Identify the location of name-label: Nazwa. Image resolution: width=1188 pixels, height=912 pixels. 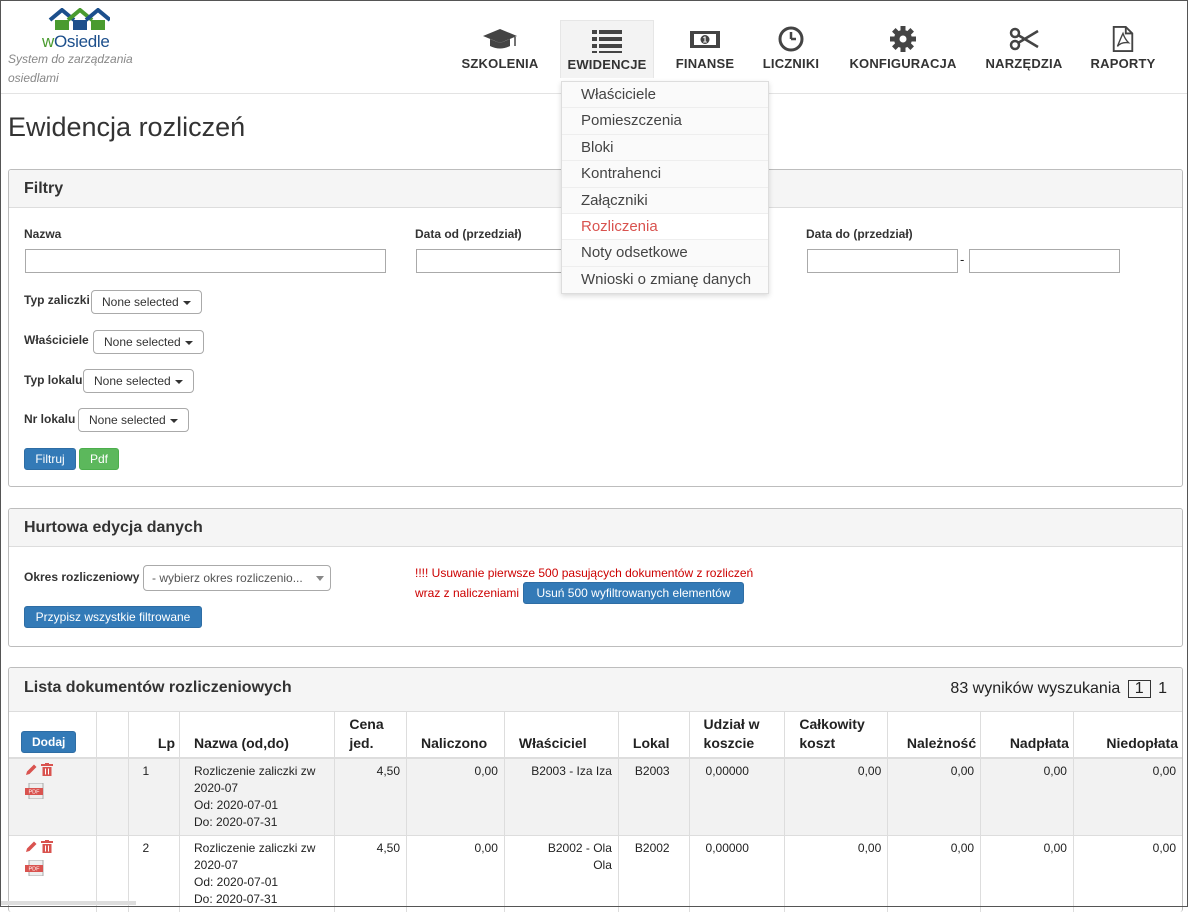
(42, 234).